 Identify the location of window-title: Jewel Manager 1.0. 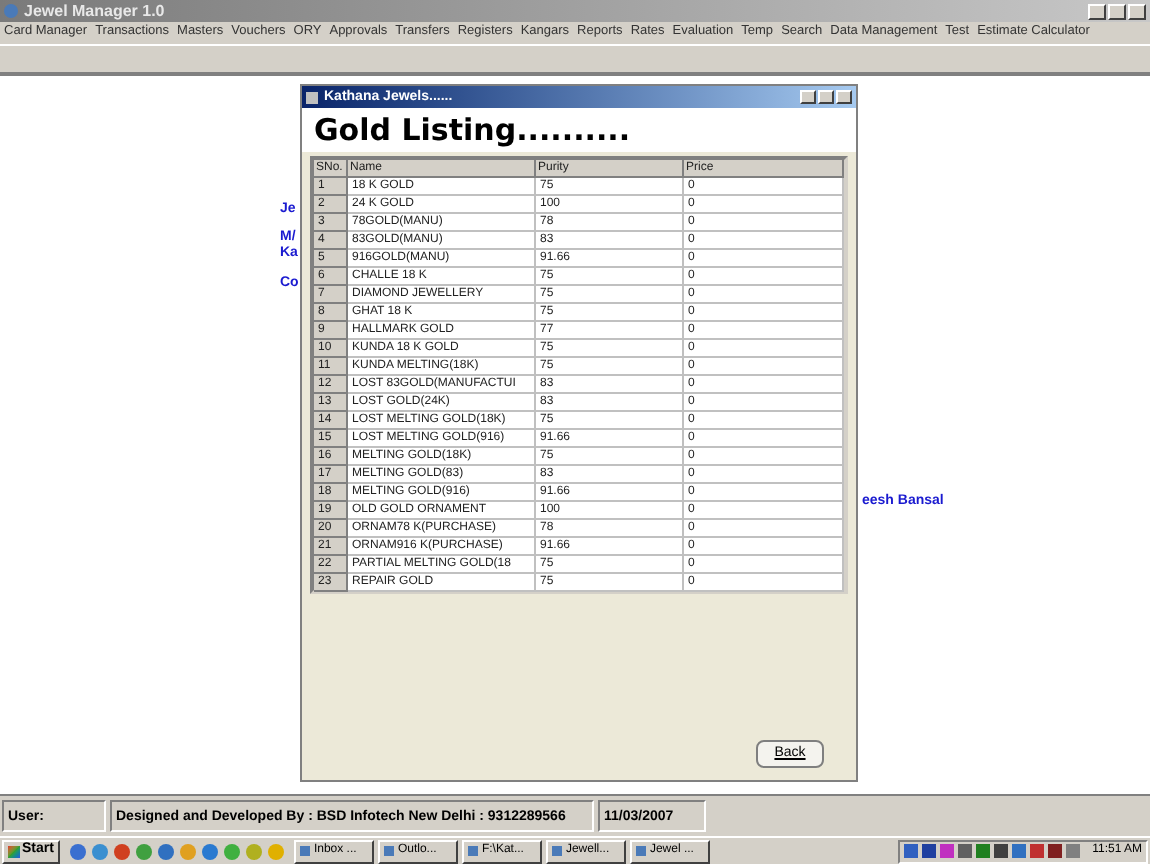
(94, 11).